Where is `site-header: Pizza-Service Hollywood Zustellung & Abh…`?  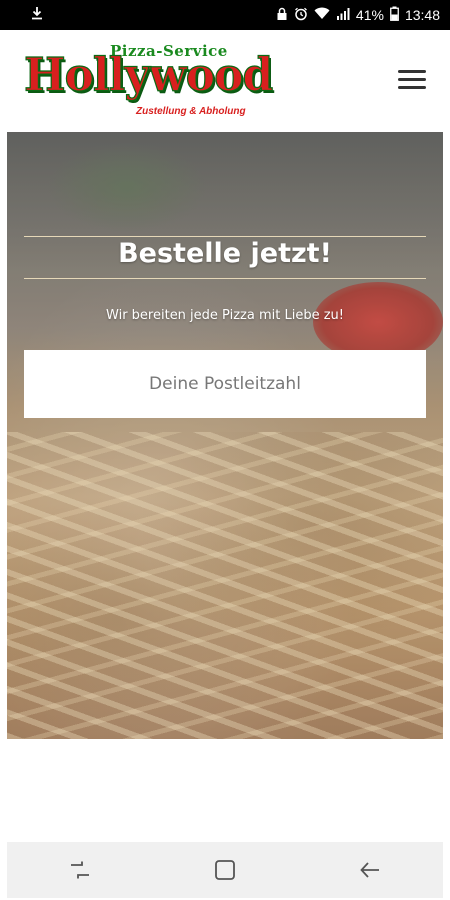 site-header: Pizza-Service Hollywood Zustellung & Abh… is located at coordinates (225, 80).